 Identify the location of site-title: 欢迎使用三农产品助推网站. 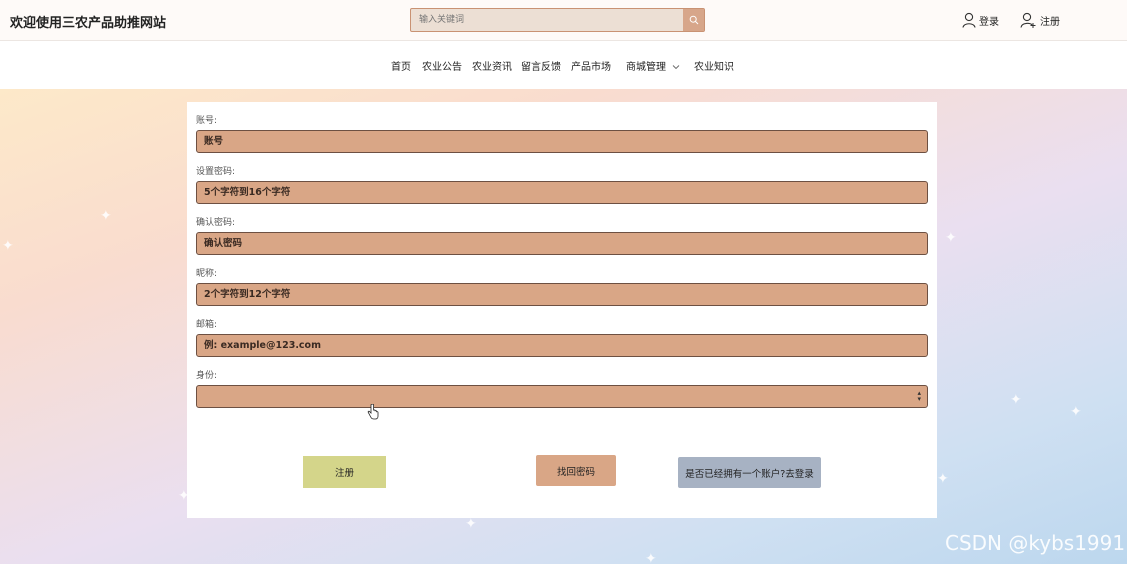
(88, 23).